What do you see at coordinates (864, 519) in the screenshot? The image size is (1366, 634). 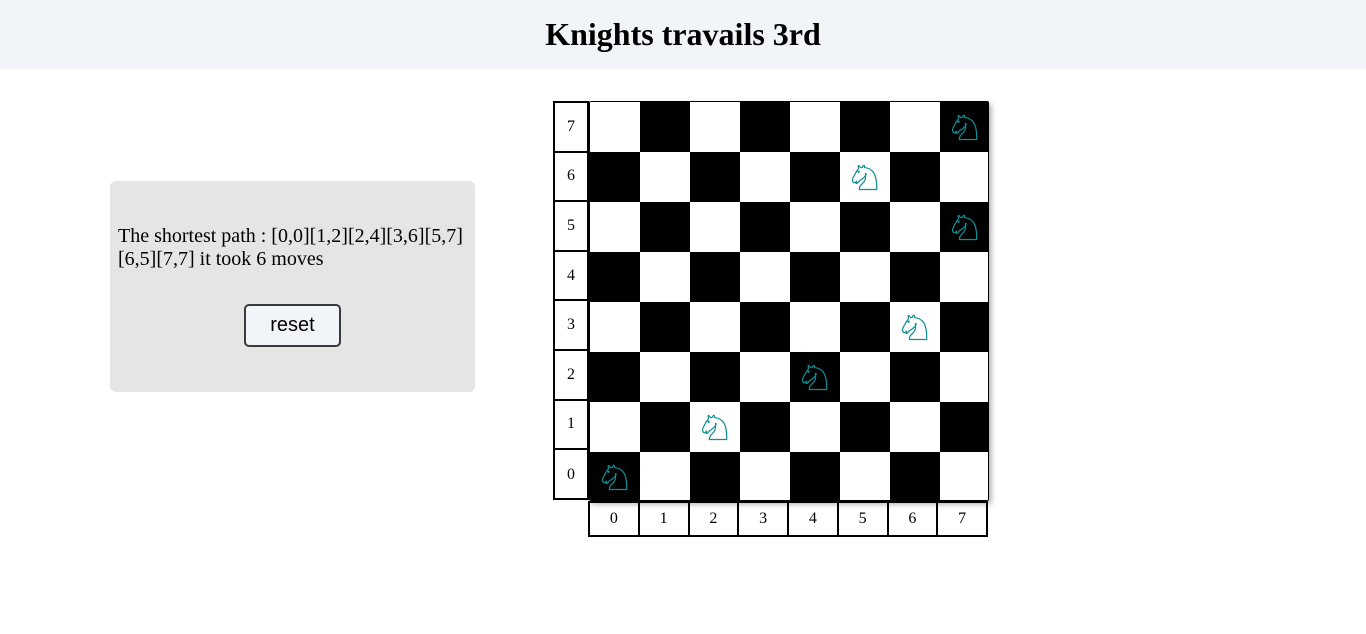 I see `file-label: 5` at bounding box center [864, 519].